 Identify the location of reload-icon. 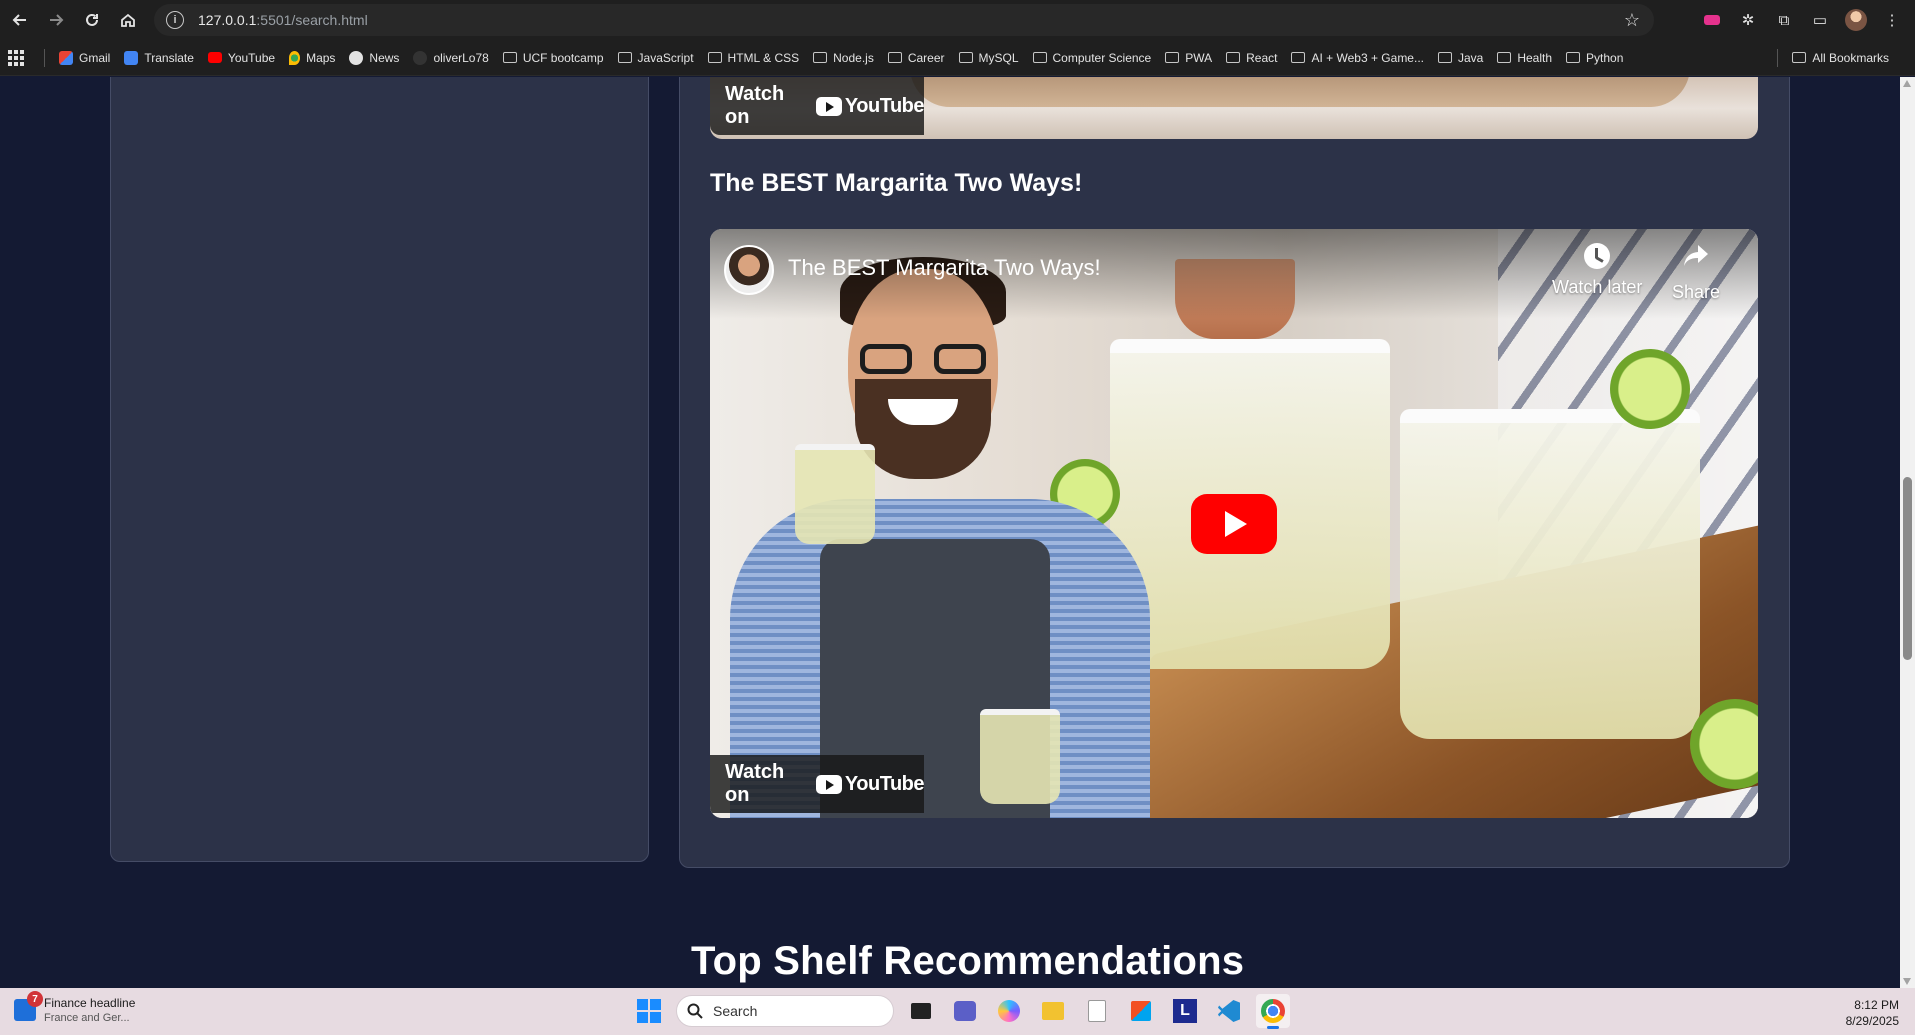
(92, 19).